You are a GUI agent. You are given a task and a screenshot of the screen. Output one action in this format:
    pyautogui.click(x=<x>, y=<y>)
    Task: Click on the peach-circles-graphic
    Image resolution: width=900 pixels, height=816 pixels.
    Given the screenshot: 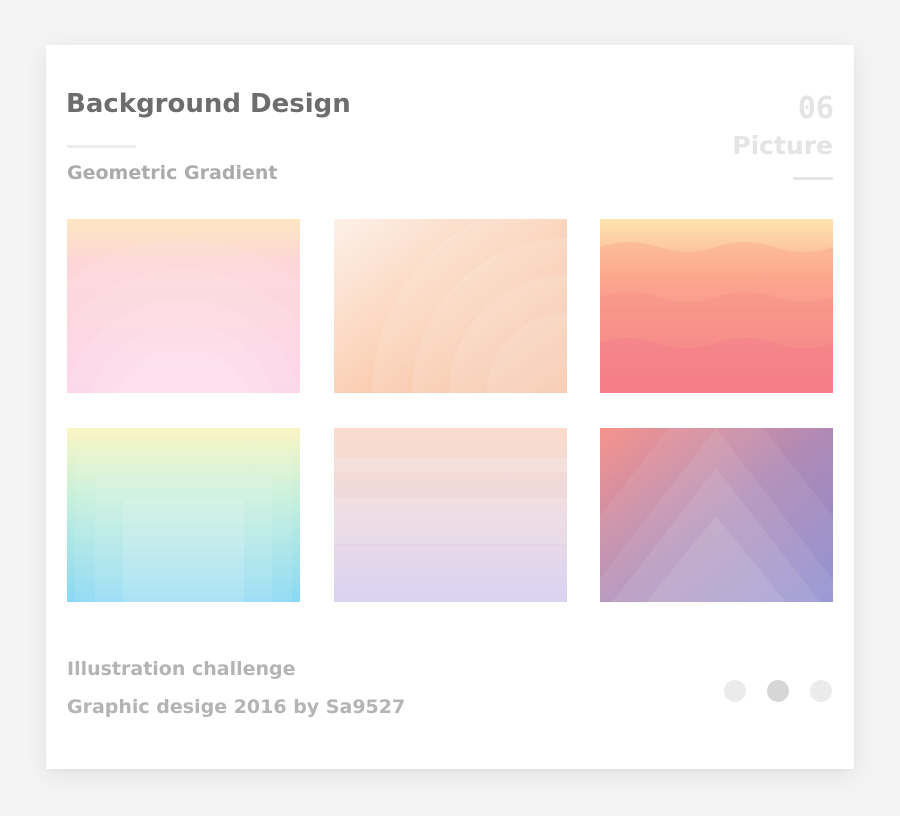 What is the action you would take?
    pyautogui.click(x=450, y=306)
    